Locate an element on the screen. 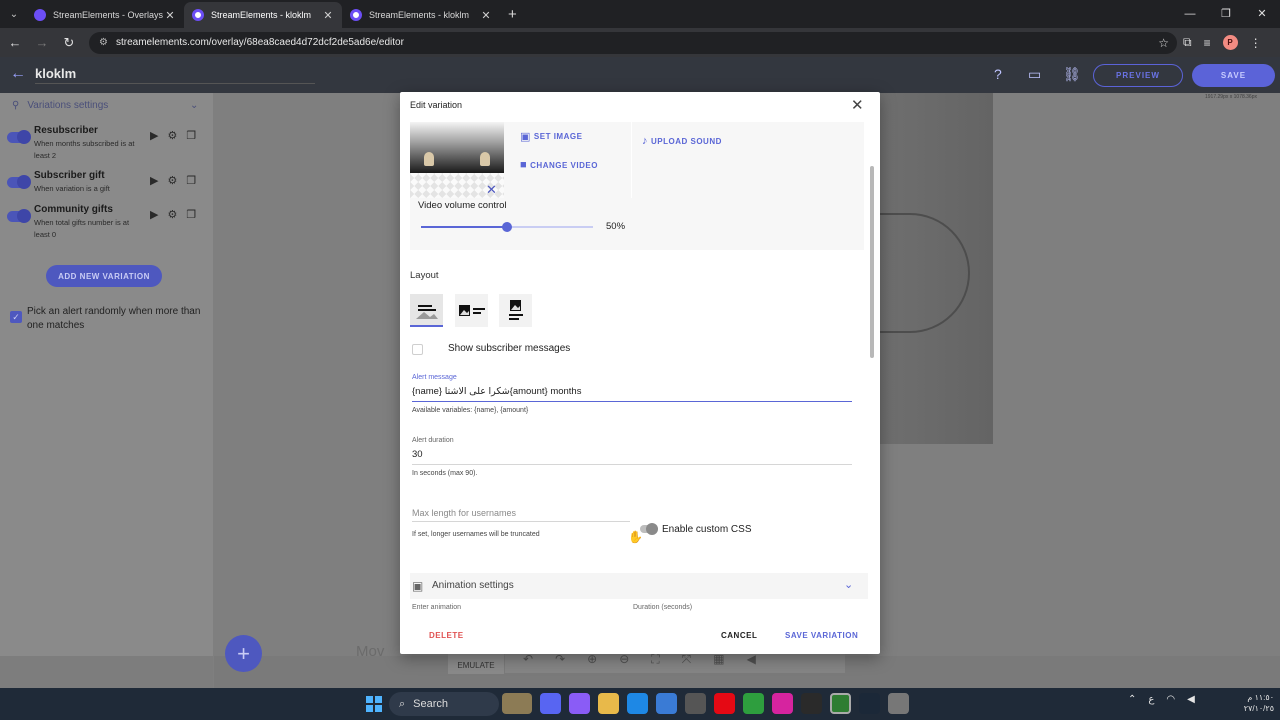 This screenshot has width=1280, height=720. netflix-icon is located at coordinates (724, 703).